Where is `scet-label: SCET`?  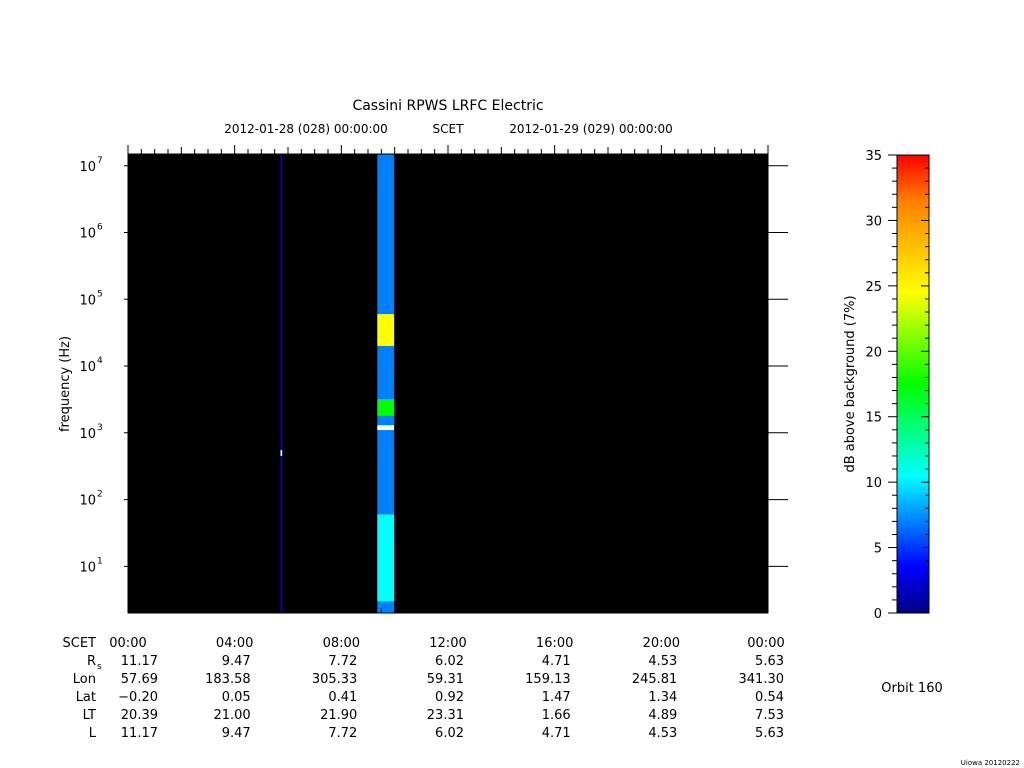
scet-label: SCET is located at coordinates (449, 129).